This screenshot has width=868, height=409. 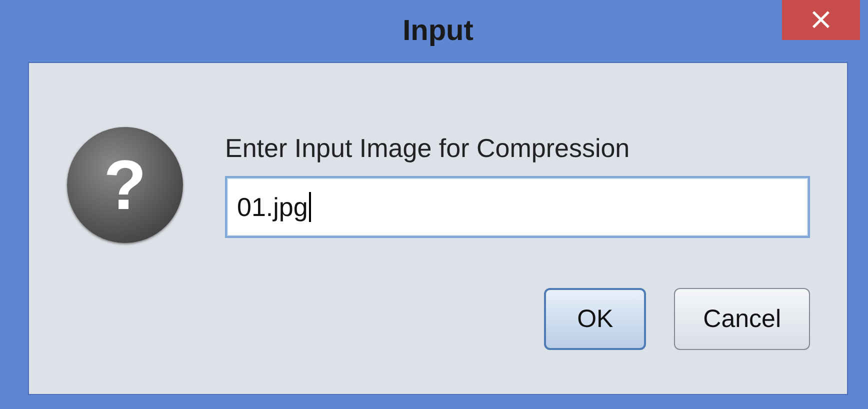 I want to click on question-icon: ?, so click(x=125, y=185).